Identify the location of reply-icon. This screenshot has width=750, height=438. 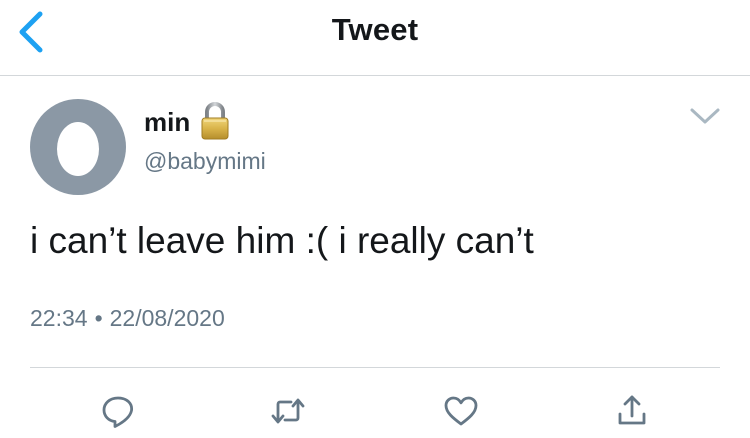
(117, 412).